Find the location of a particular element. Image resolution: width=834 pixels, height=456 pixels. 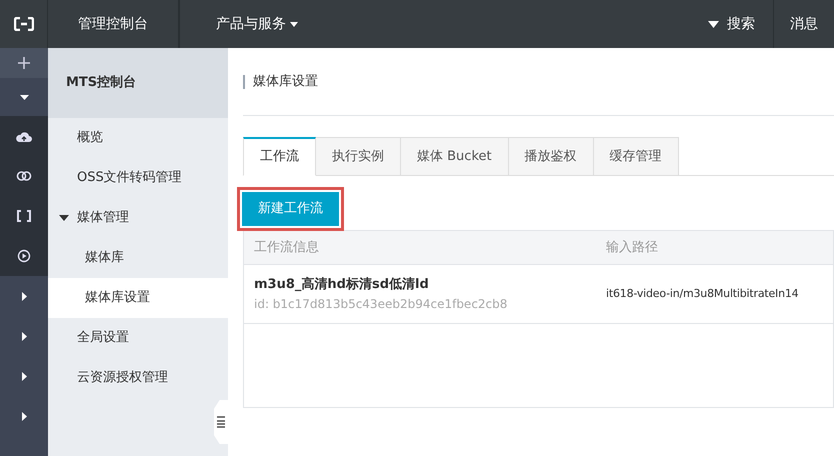

sidebar-item: OSS文件转码管理 is located at coordinates (138, 178).